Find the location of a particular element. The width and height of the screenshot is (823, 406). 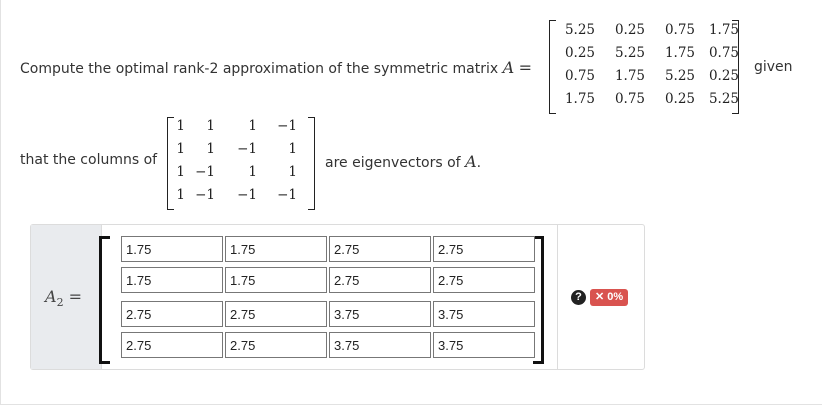

answer-input-r2-c2 is located at coordinates (276, 280).